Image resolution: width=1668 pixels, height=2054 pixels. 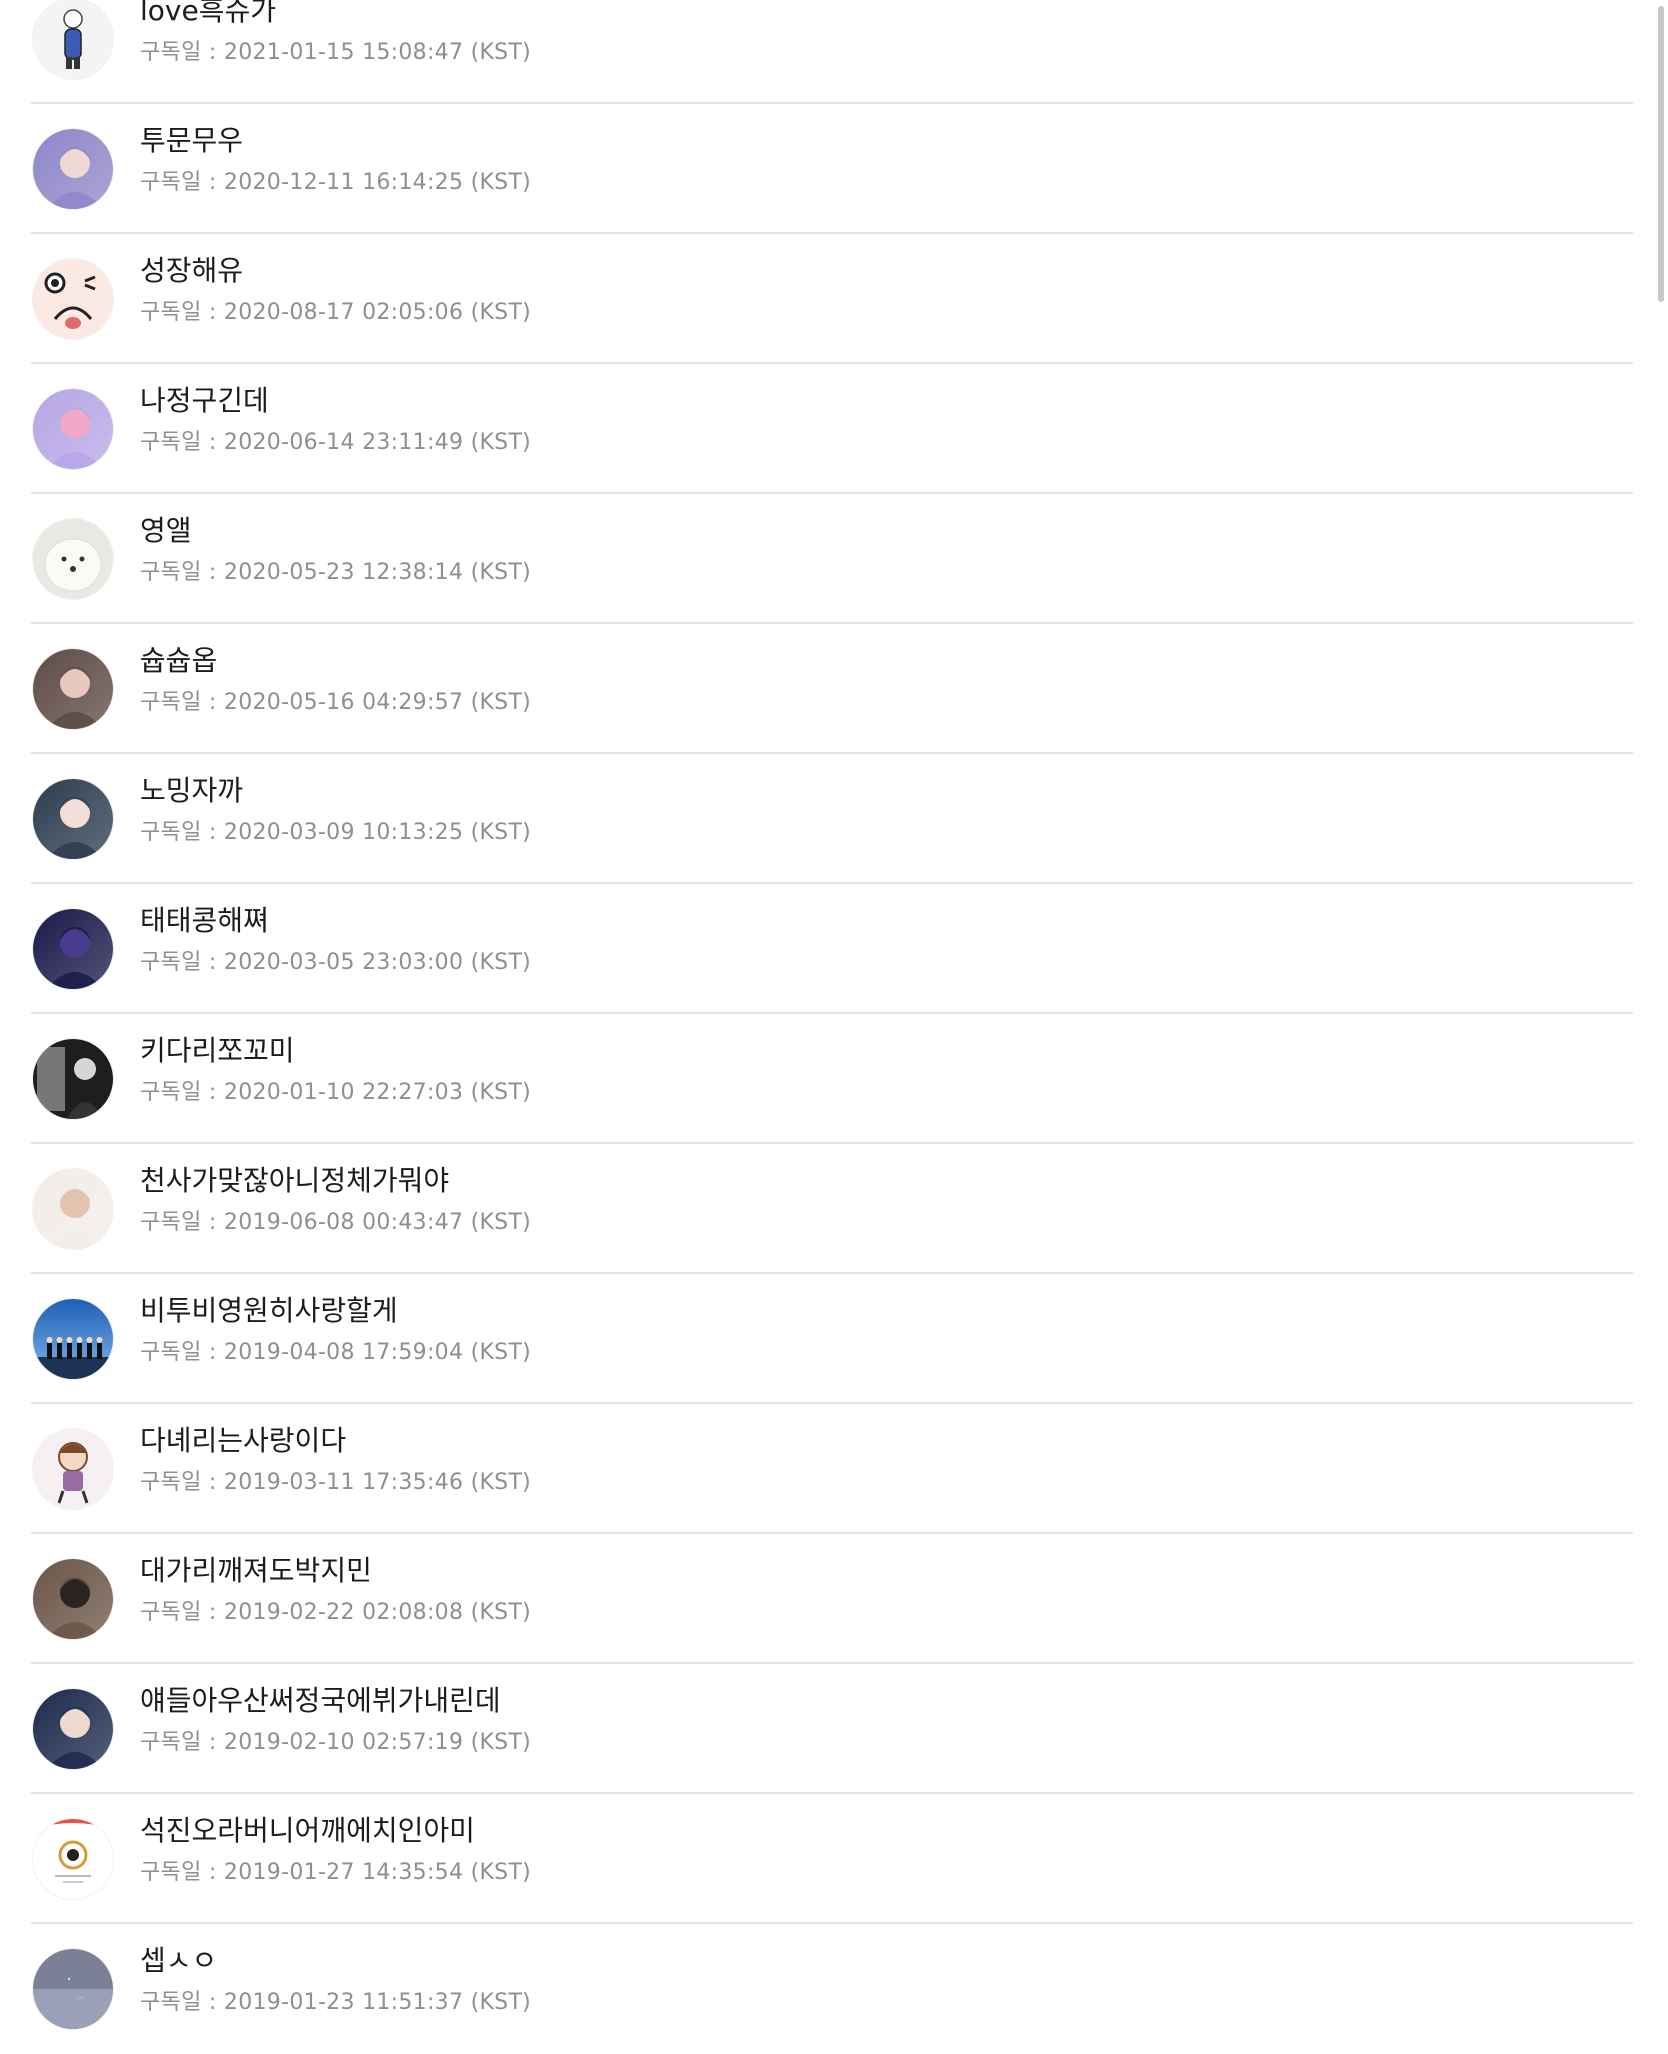 What do you see at coordinates (178, 661) in the screenshot?
I see `subscriber-name: 슙슙옵` at bounding box center [178, 661].